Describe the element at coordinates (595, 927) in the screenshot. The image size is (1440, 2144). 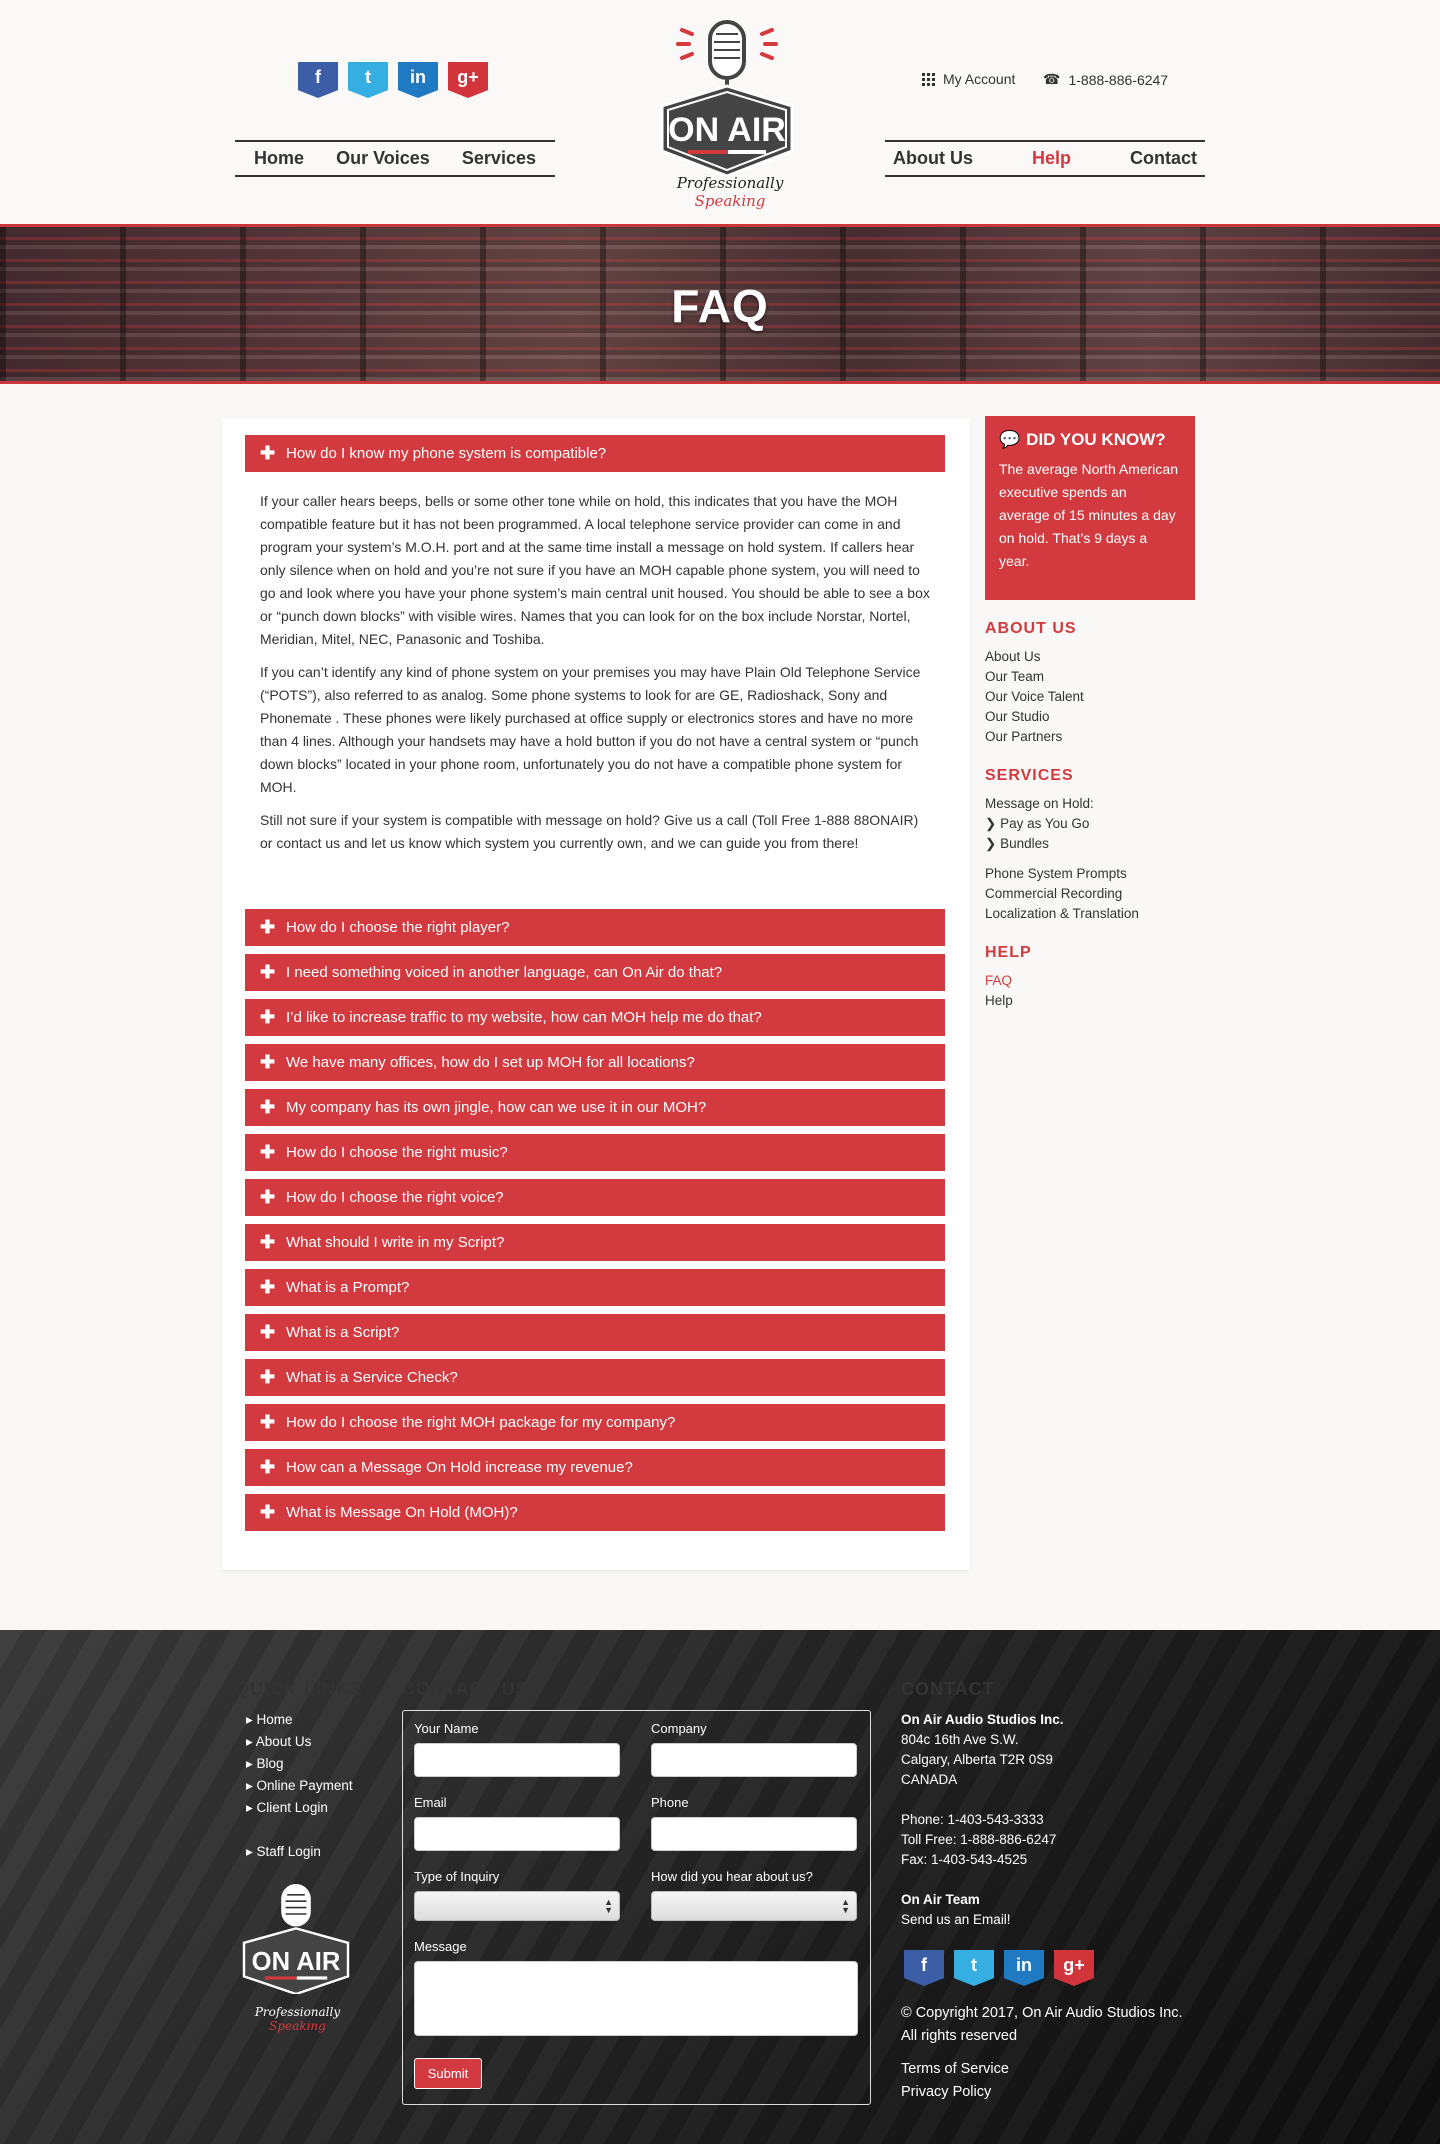
I see `faq-question: ✚ How do I choose the right player?` at that location.